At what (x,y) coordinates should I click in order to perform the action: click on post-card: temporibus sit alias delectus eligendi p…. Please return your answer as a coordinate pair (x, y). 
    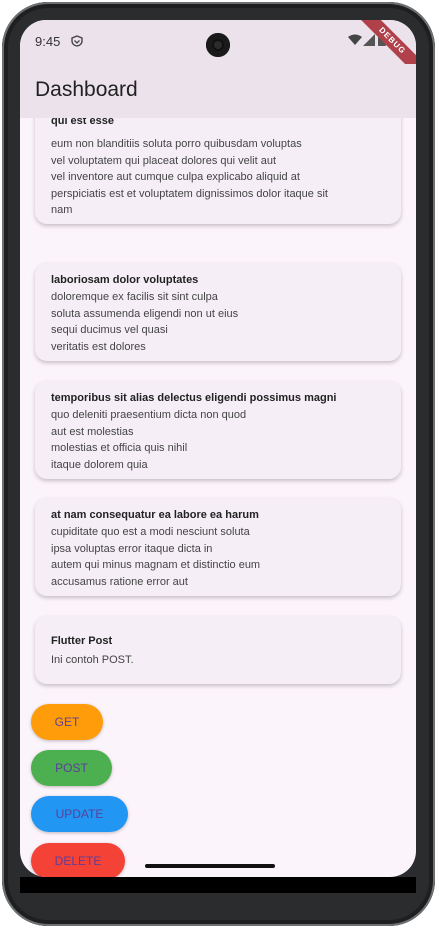
    Looking at the image, I should click on (218, 430).